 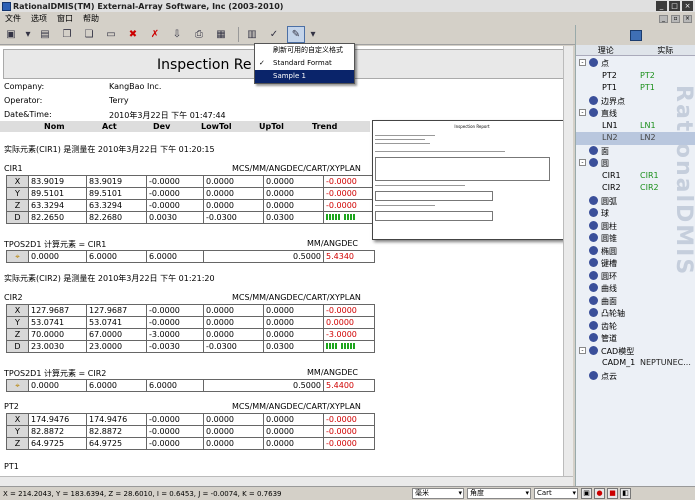 What do you see at coordinates (635, 351) in the screenshot?
I see `tree-item: - CAD模型` at bounding box center [635, 351].